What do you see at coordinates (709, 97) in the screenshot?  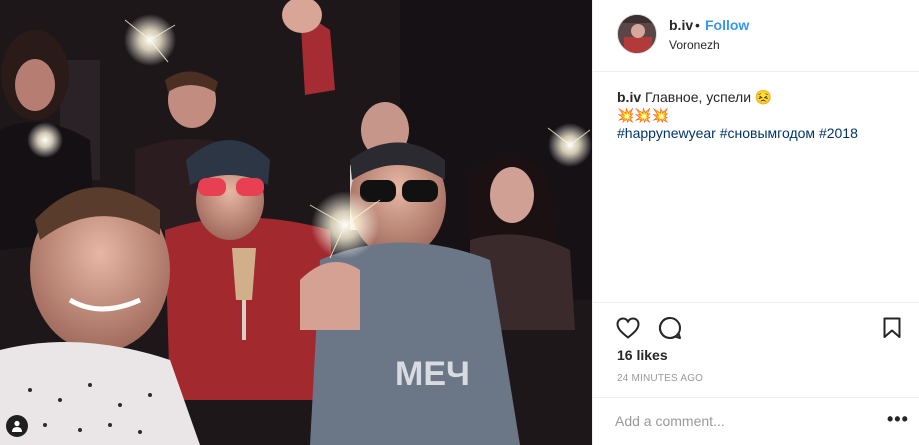 I see `caption-text: Главное, успели 😣` at bounding box center [709, 97].